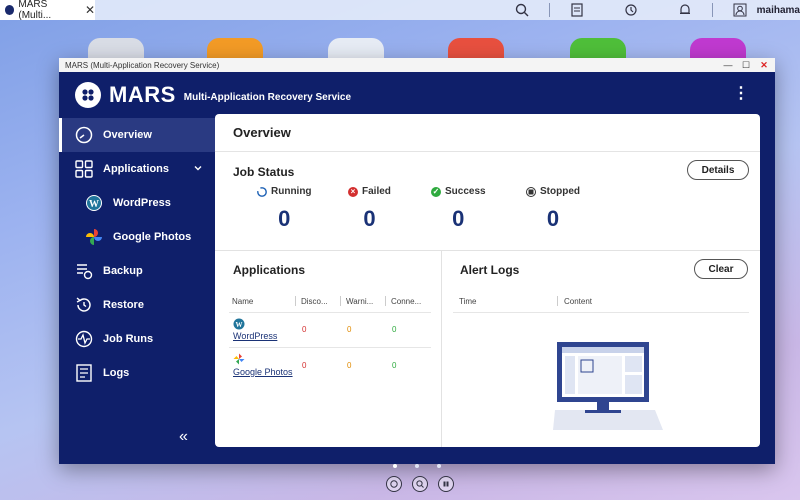 The height and width of the screenshot is (500, 800). I want to click on window-controls: — ☐ ✕, so click(746, 65).